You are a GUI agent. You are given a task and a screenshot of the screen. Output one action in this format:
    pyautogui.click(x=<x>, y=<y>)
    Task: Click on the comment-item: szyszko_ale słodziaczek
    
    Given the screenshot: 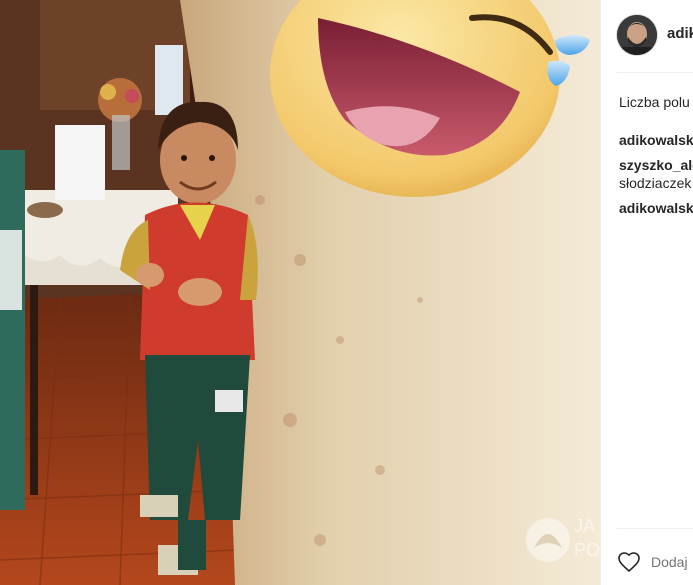 What is the action you would take?
    pyautogui.click(x=656, y=174)
    